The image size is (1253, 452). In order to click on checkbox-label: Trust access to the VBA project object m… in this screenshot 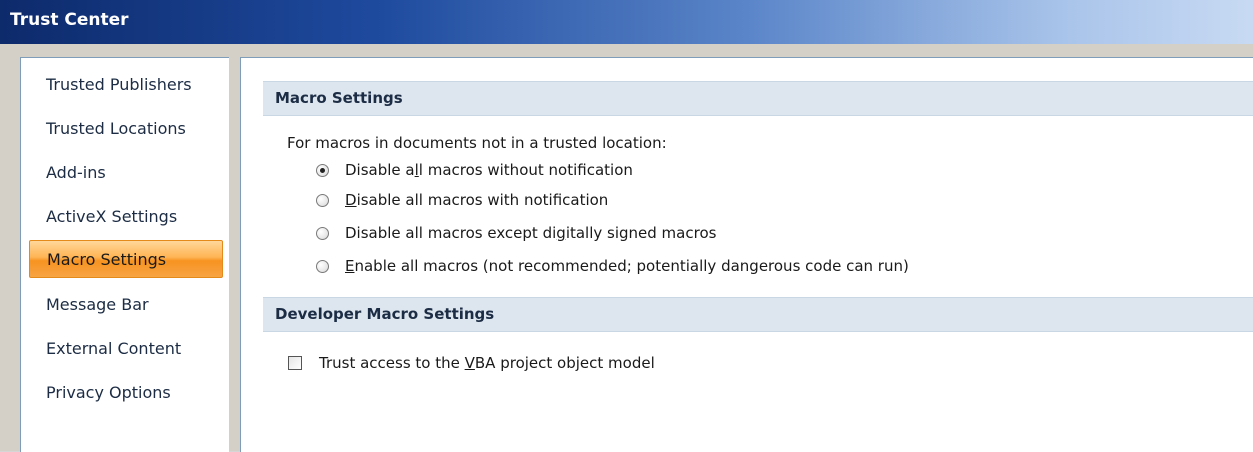, I will do `click(487, 363)`.